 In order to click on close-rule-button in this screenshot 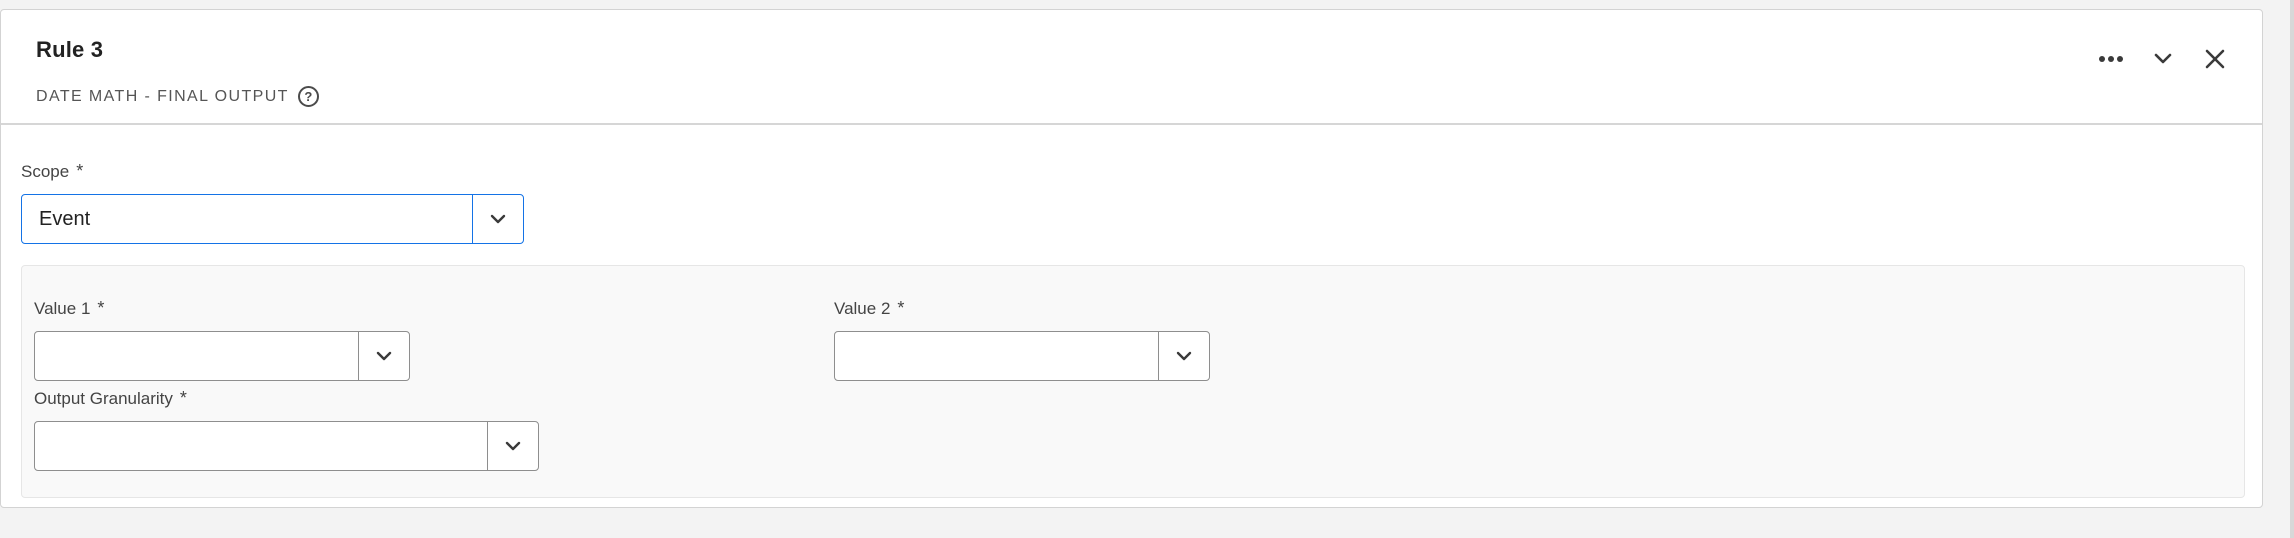, I will do `click(2215, 59)`.